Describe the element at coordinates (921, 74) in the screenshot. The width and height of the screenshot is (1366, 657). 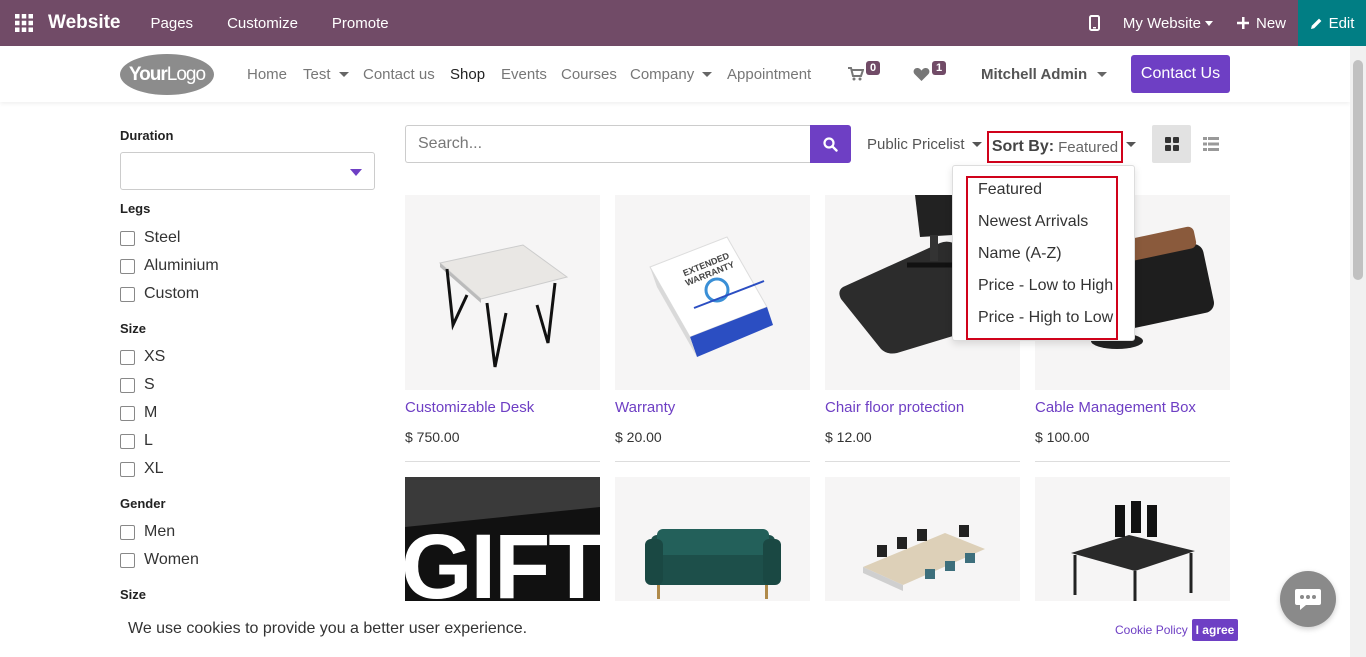
I see `heart-icon` at that location.